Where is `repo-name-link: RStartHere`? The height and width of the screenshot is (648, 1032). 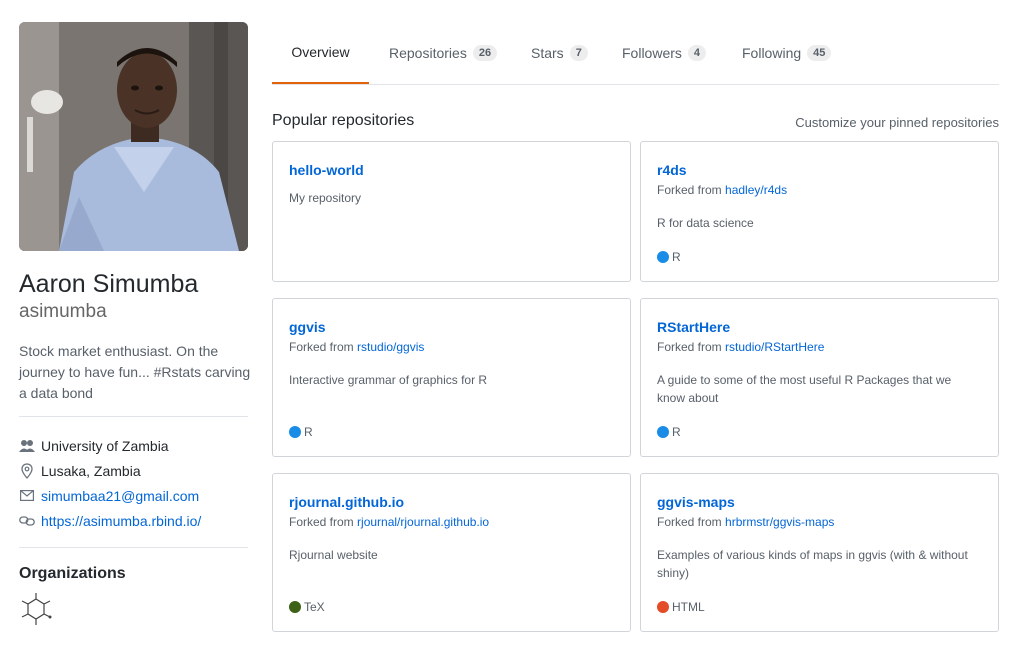 repo-name-link: RStartHere is located at coordinates (693, 327).